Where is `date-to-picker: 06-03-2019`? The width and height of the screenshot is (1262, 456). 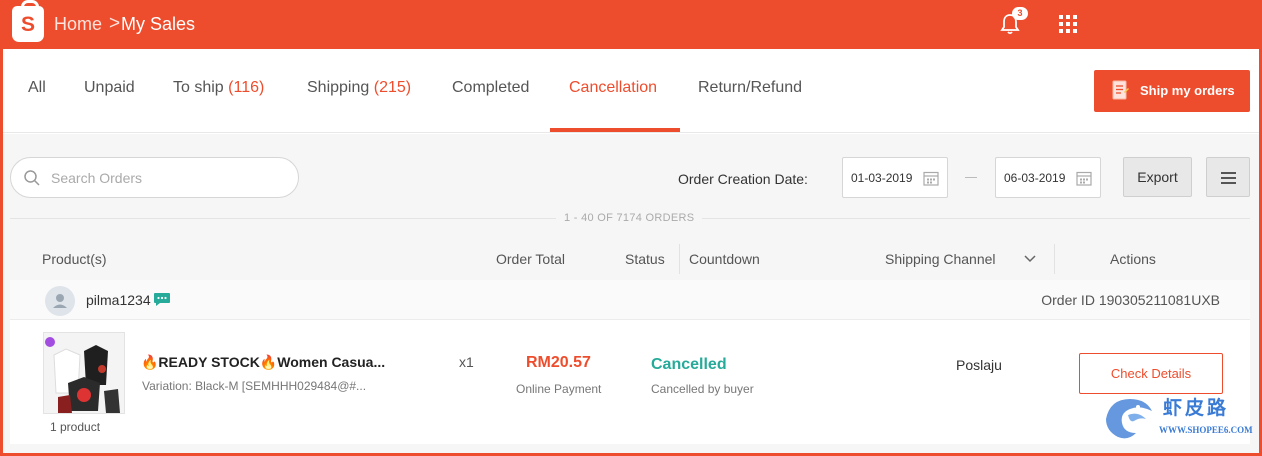
date-to-picker: 06-03-2019 is located at coordinates (1048, 177).